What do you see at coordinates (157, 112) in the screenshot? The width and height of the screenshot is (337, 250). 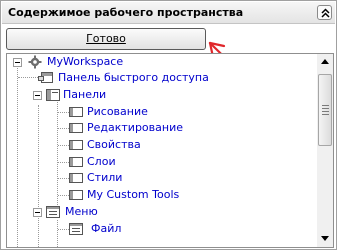 I see `tree-node-toolbar-drawing: Рисование` at bounding box center [157, 112].